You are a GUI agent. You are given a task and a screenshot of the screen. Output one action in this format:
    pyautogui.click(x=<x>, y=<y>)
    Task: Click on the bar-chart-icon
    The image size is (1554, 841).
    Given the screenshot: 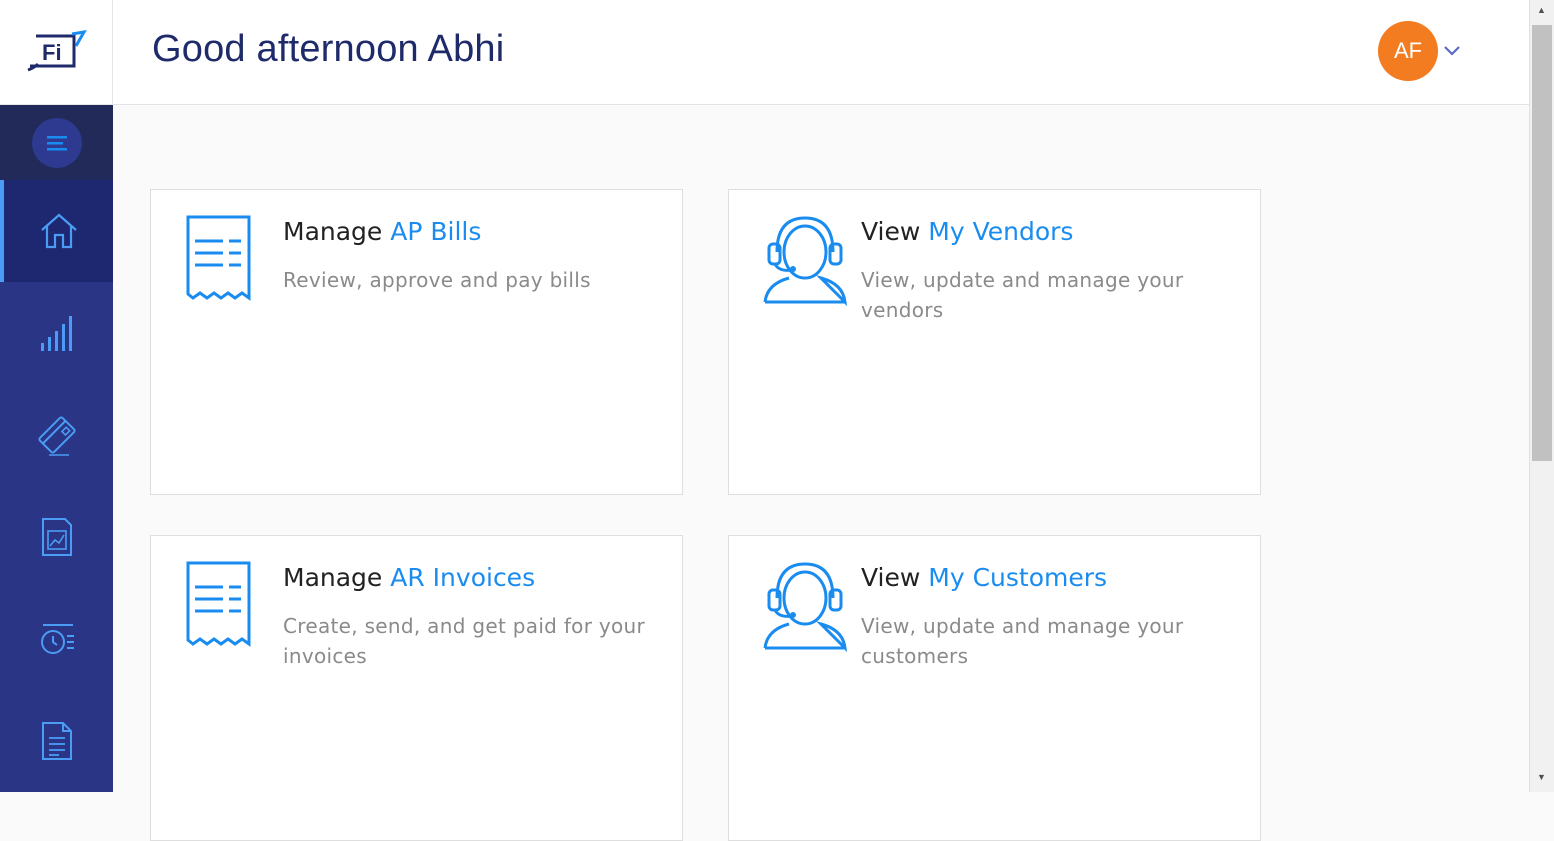 What is the action you would take?
    pyautogui.click(x=56, y=333)
    